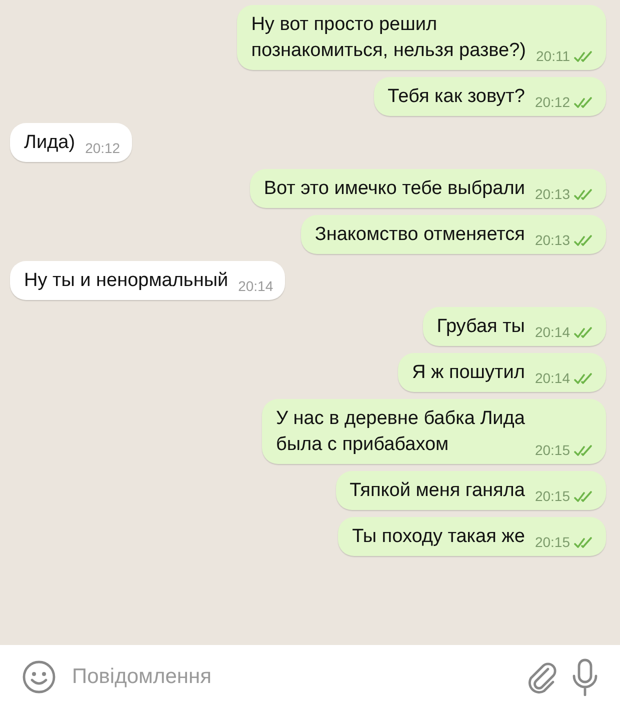 The image size is (620, 709). I want to click on message-text: Ты походу такая же, so click(438, 537).